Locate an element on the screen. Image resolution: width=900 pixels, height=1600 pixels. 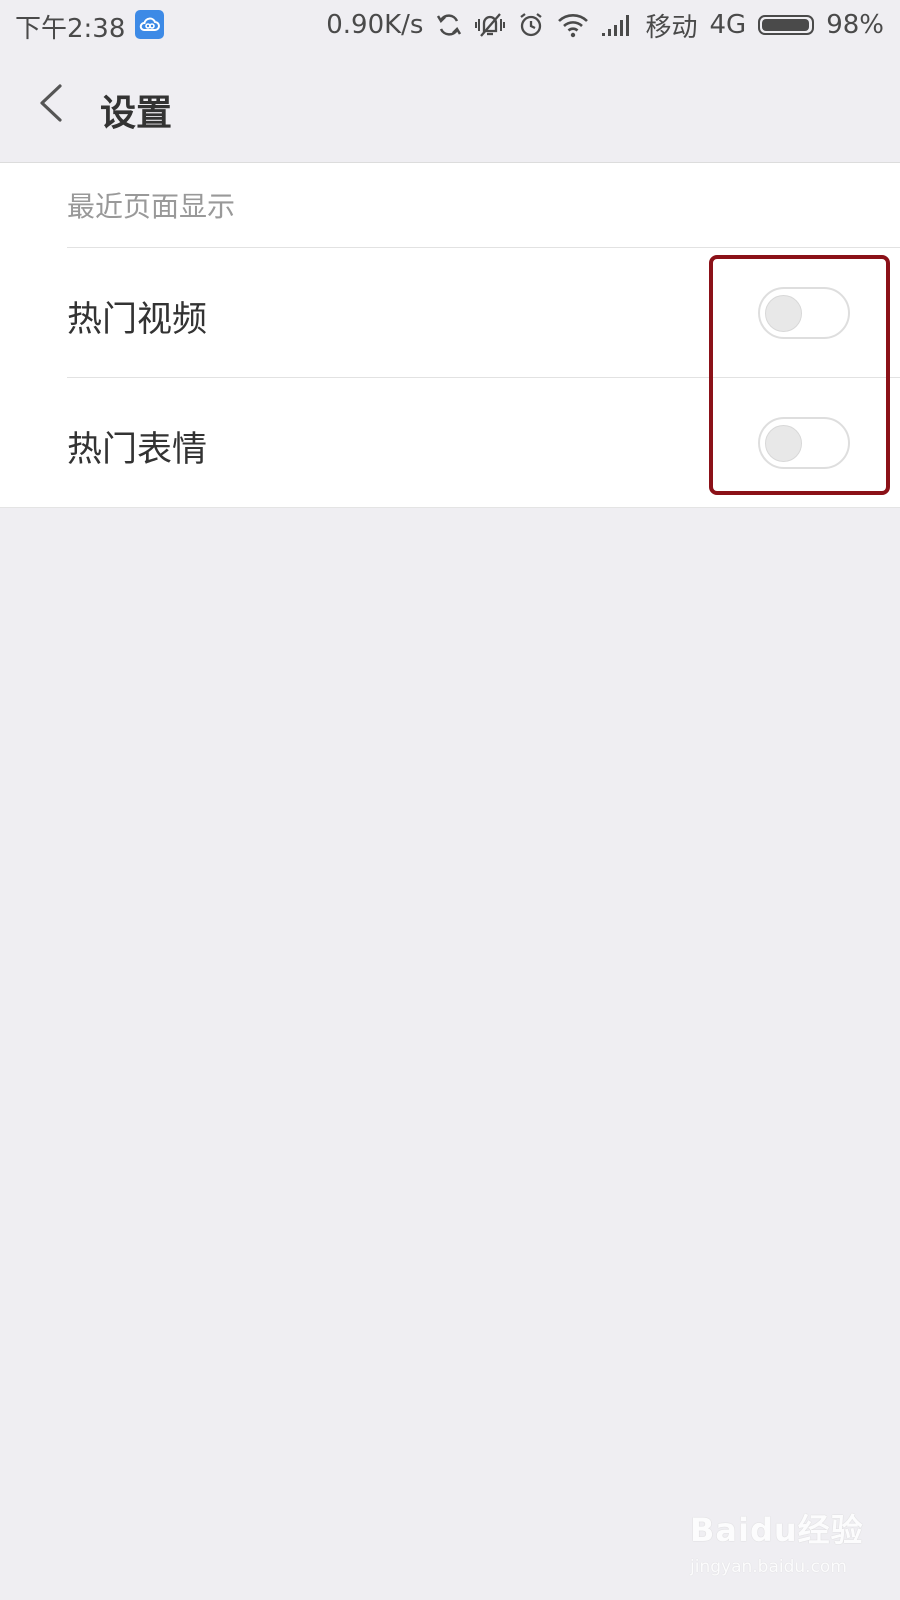
app-header: 设置 is located at coordinates (450, 106).